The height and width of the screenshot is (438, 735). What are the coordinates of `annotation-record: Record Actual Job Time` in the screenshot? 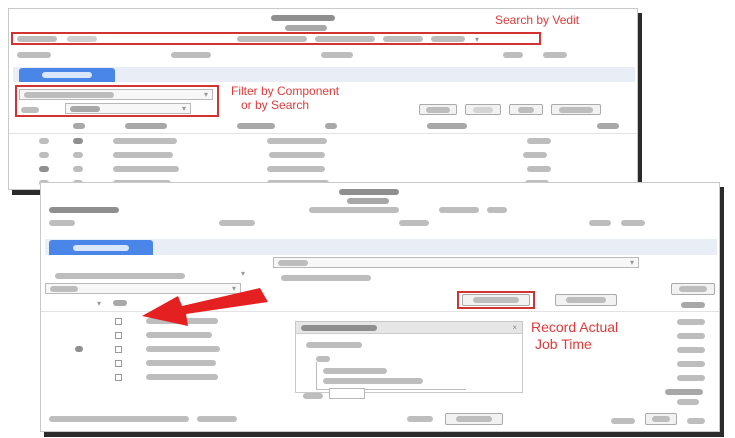 It's located at (574, 336).